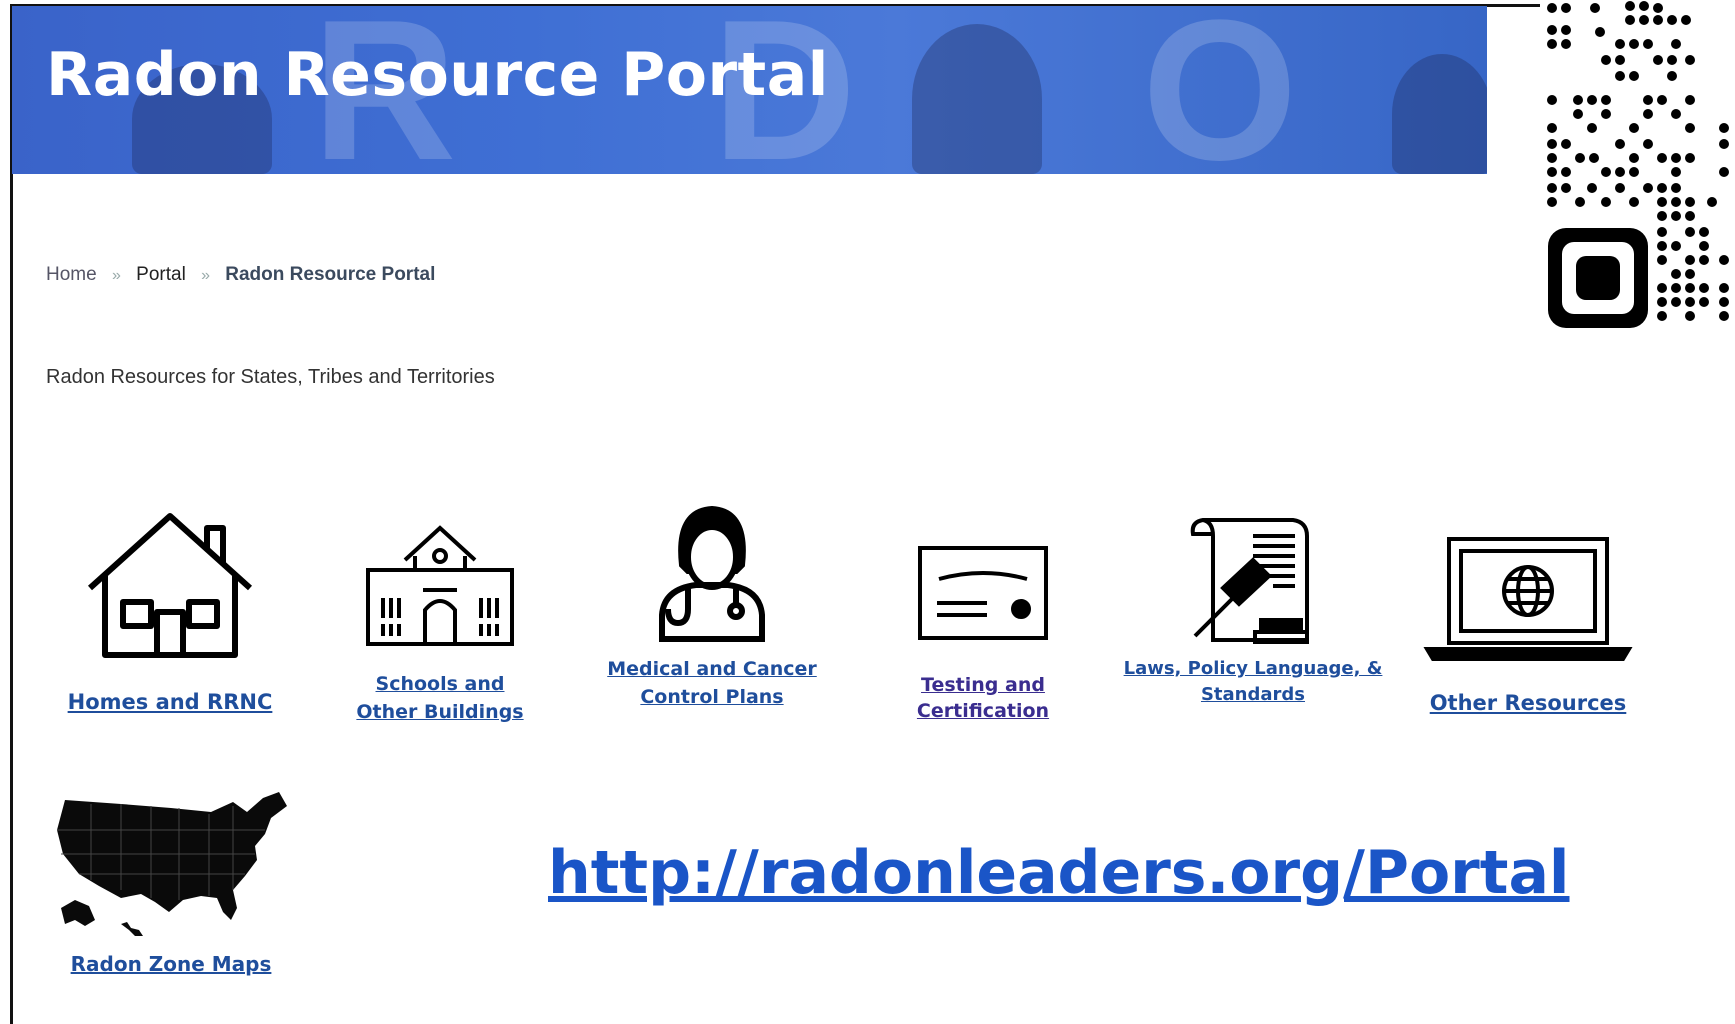  Describe the element at coordinates (170, 702) in the screenshot. I see `tile-link: Homes and RRNC` at that location.